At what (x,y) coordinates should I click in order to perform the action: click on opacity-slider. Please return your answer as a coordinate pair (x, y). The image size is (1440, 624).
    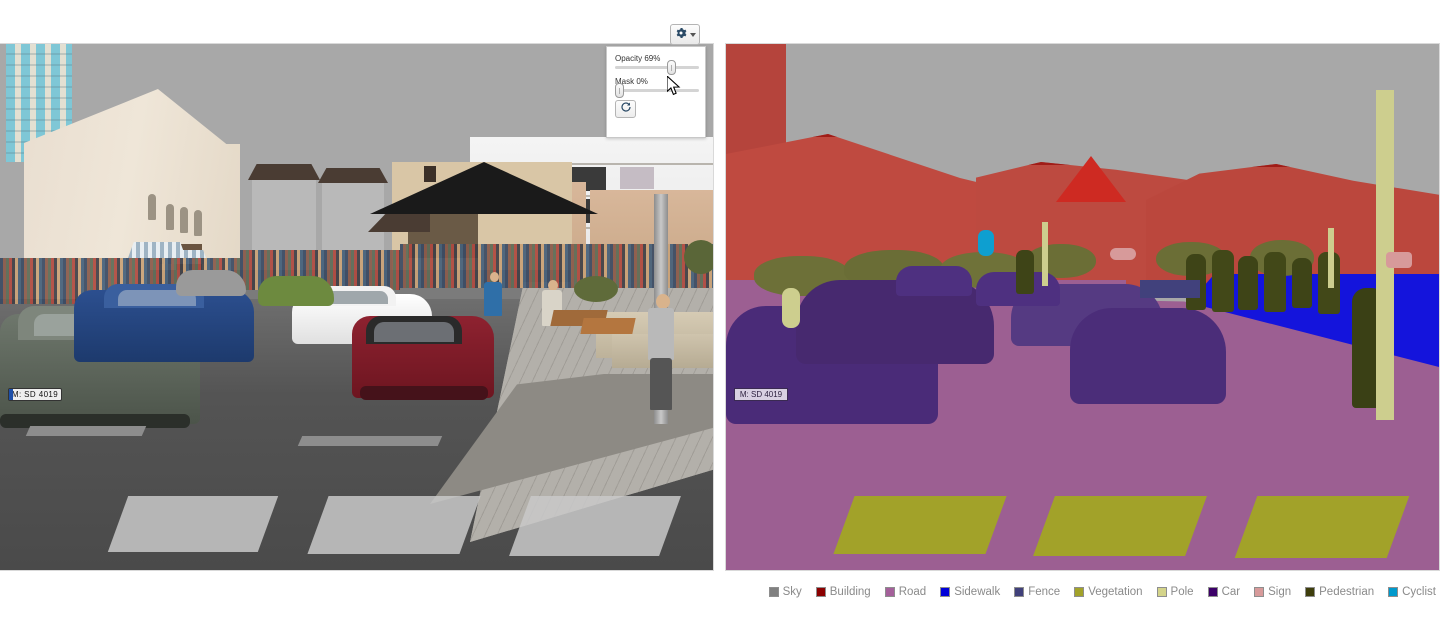
    Looking at the image, I should click on (657, 67).